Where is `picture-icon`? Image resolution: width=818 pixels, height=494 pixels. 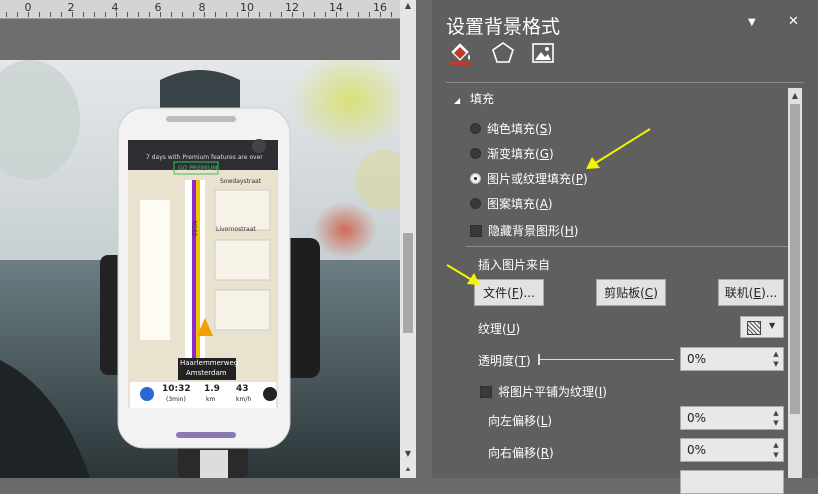 picture-icon is located at coordinates (543, 53).